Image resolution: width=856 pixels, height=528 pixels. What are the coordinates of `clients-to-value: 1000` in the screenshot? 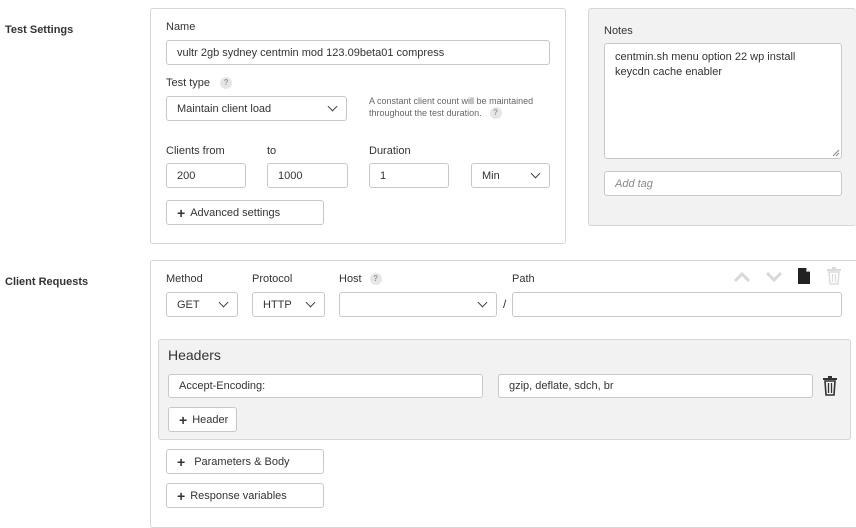 It's located at (290, 175).